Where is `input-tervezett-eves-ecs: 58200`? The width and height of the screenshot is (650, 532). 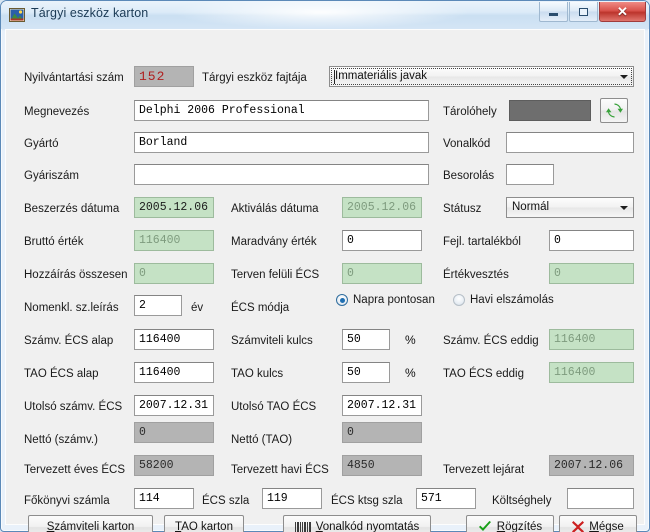
input-tervezett-eves-ecs: 58200 is located at coordinates (174, 465).